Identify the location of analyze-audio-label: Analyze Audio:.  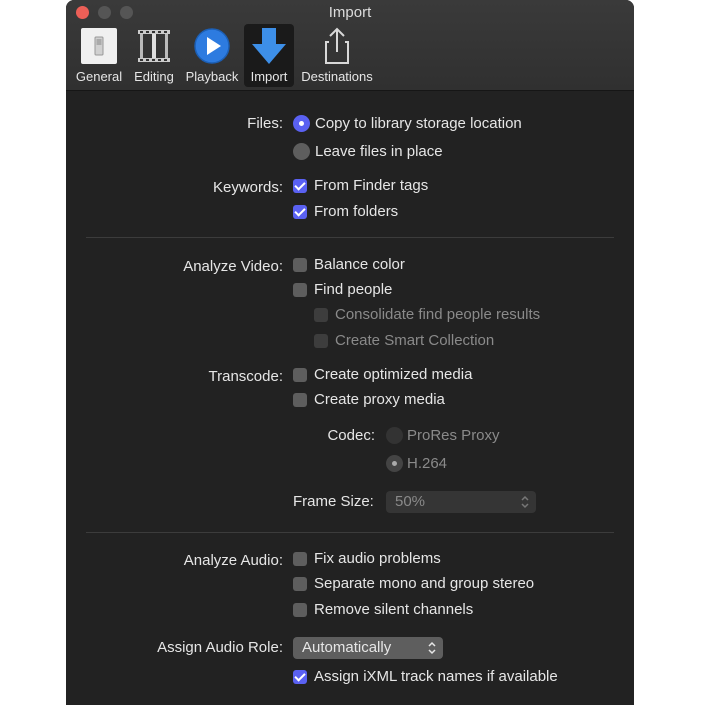
(233, 560).